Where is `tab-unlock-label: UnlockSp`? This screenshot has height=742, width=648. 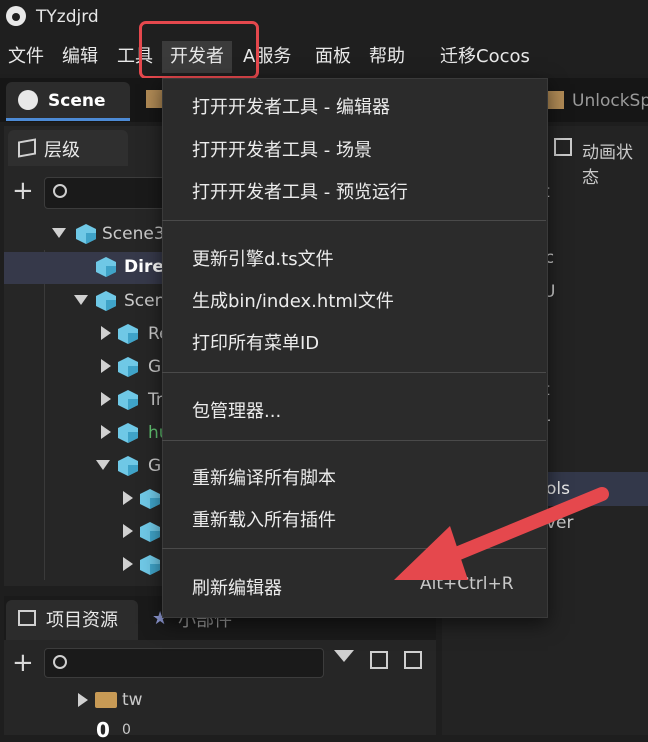 tab-unlock-label: UnlockSp is located at coordinates (610, 101).